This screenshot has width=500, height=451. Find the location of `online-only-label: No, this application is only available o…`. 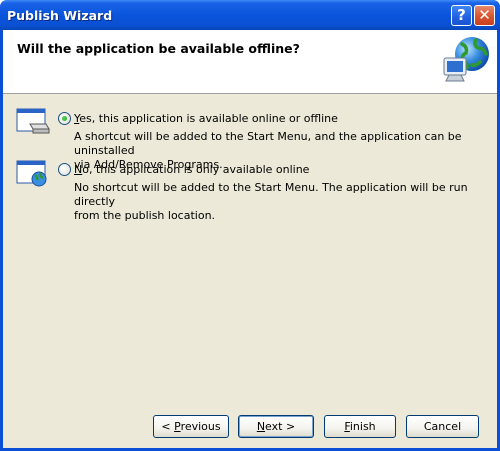

online-only-label: No, this application is only available o… is located at coordinates (191, 169).